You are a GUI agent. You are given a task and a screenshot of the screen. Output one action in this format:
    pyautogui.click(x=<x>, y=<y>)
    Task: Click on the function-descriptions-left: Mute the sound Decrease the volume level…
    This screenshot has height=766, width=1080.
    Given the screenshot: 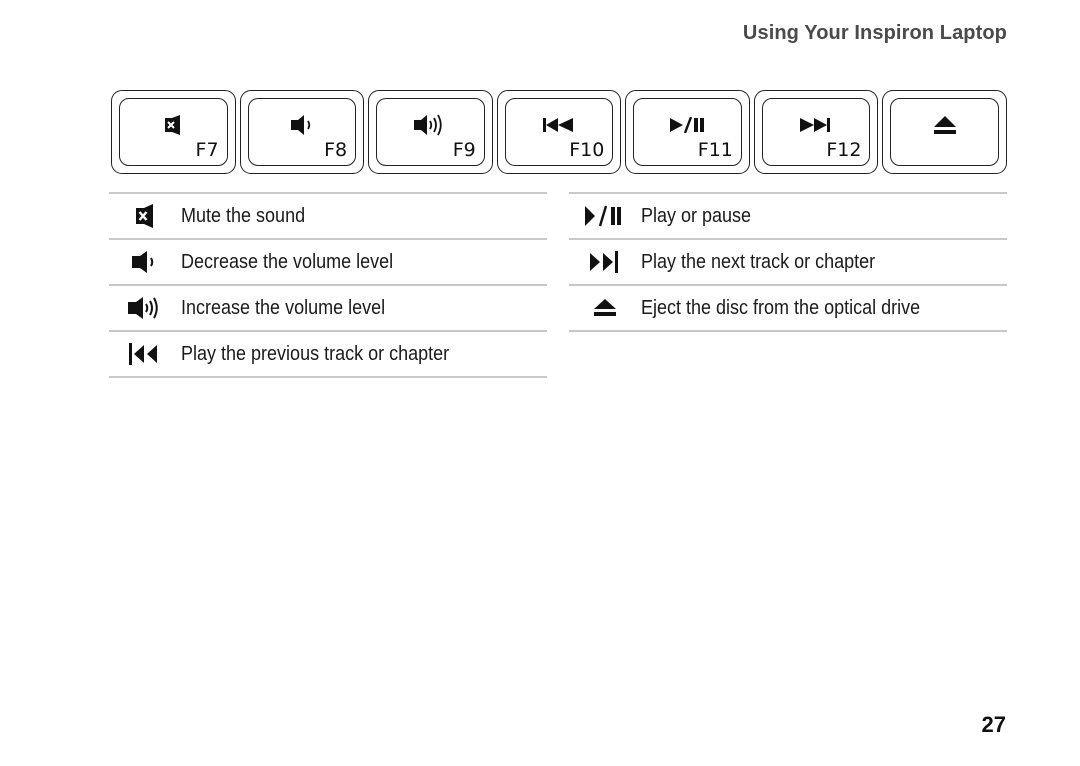 What is the action you would take?
    pyautogui.click(x=328, y=285)
    